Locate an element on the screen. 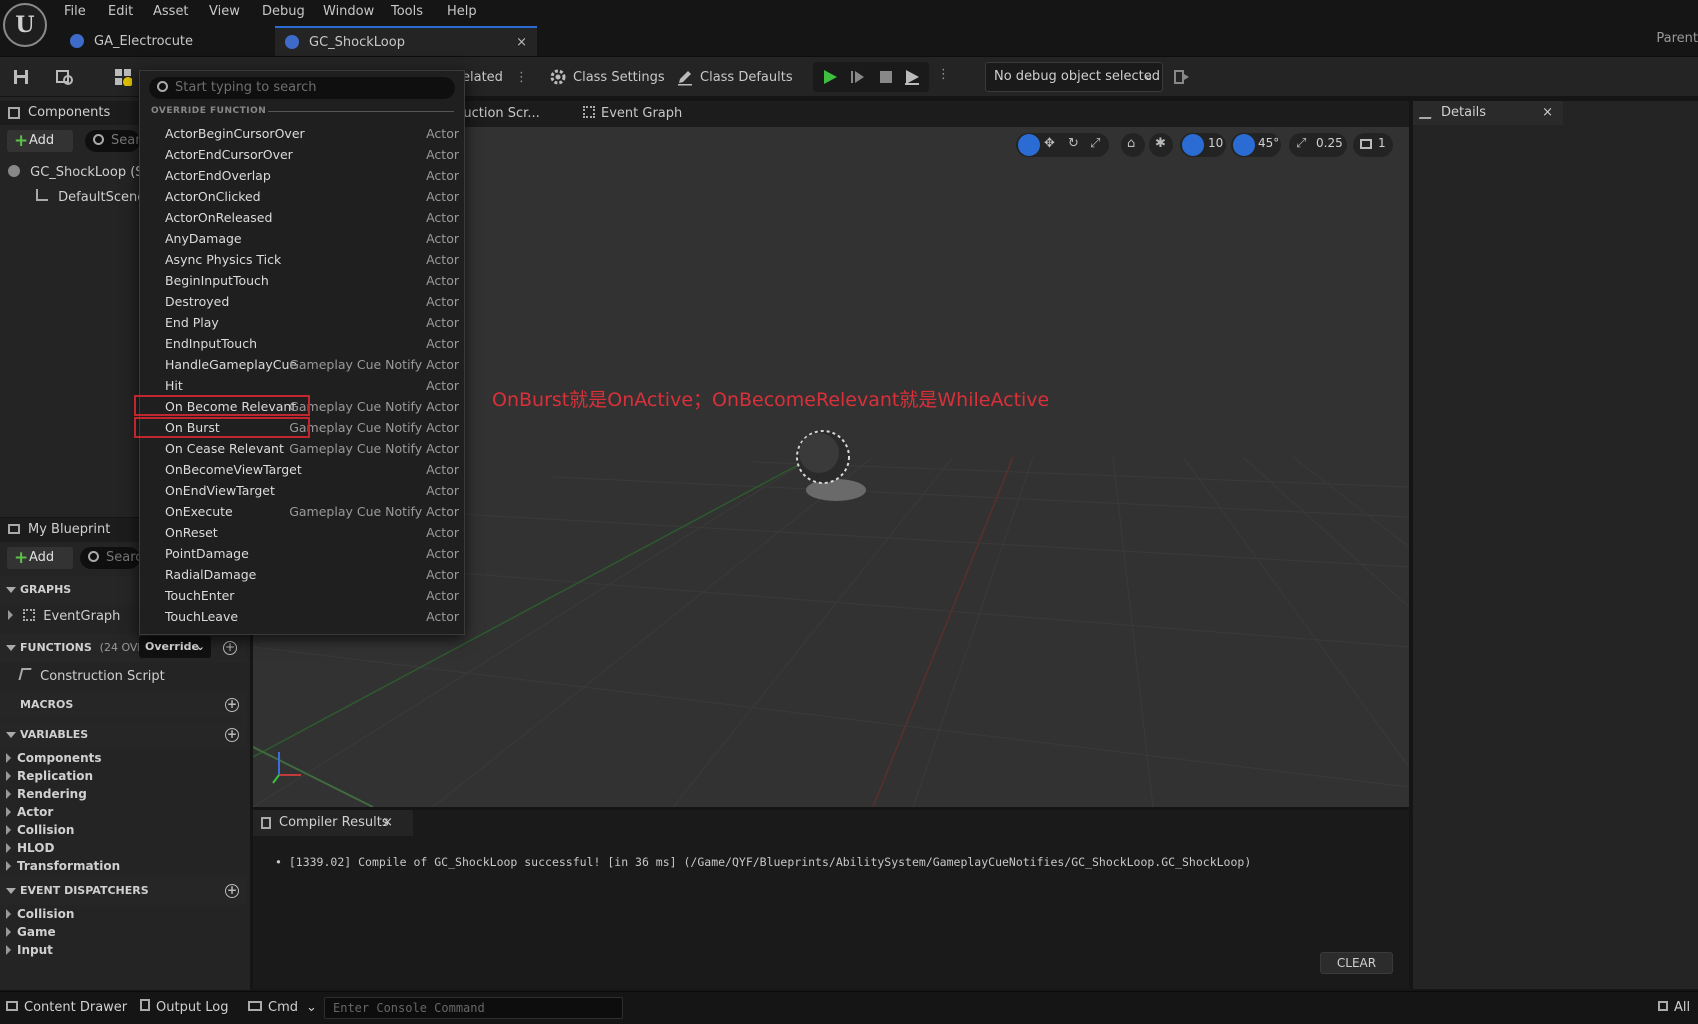 The width and height of the screenshot is (1698, 1024). variables-section-header: VARIABLES + is located at coordinates (123, 735).